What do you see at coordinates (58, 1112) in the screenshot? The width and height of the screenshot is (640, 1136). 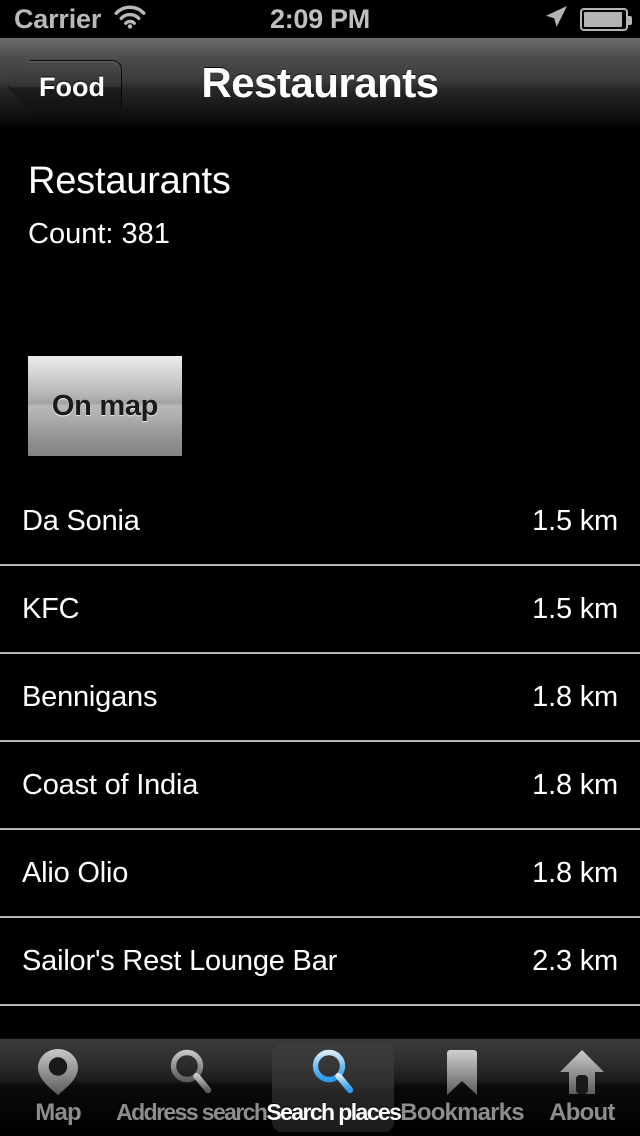 I see `tab-label: Map` at bounding box center [58, 1112].